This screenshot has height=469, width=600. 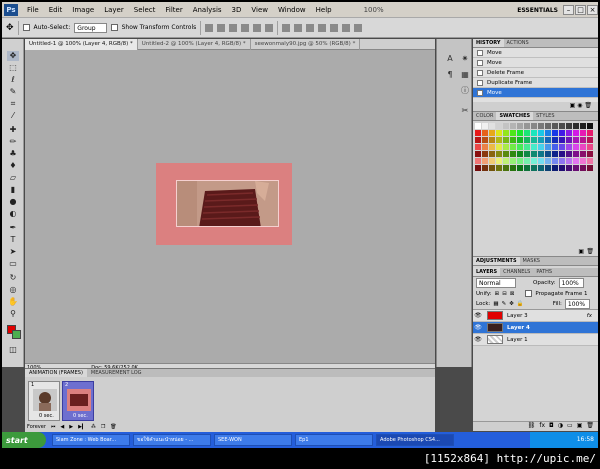 I want to click on lock-transparent-icon: ▦, so click(x=495, y=304).